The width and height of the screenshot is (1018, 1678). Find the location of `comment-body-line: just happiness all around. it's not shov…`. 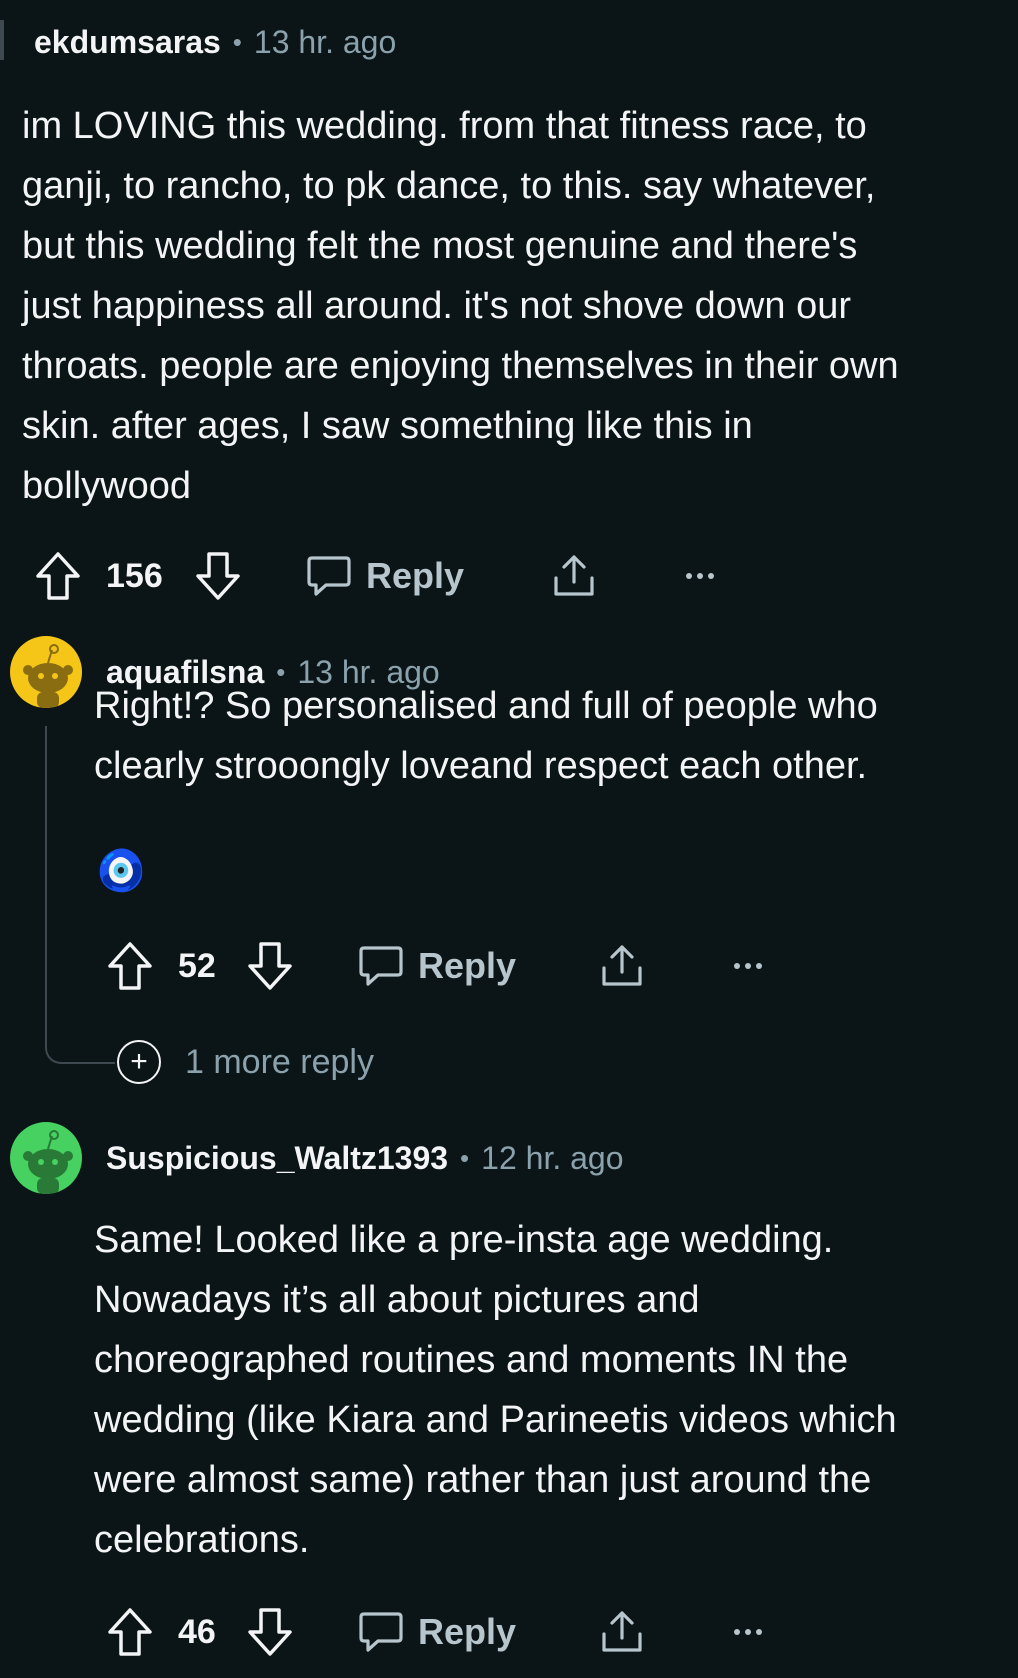

comment-body-line: just happiness all around. it's not shov… is located at coordinates (436, 306).